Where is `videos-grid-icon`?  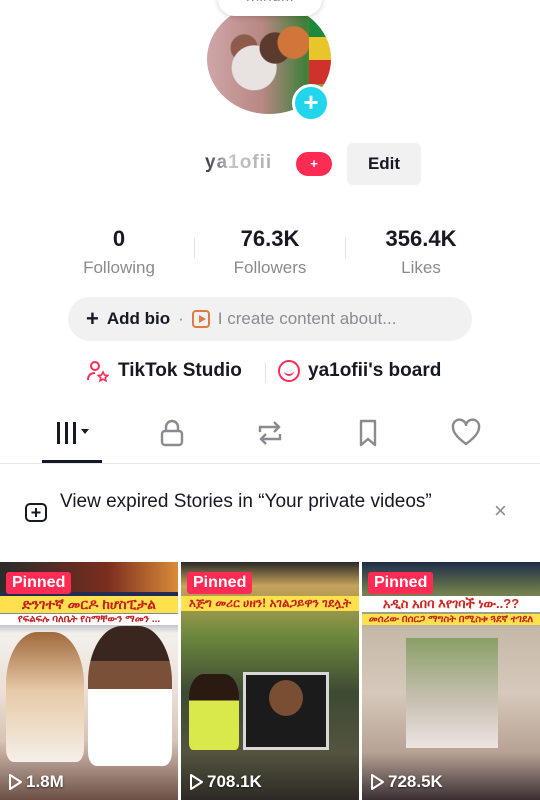 videos-grid-icon is located at coordinates (73, 433).